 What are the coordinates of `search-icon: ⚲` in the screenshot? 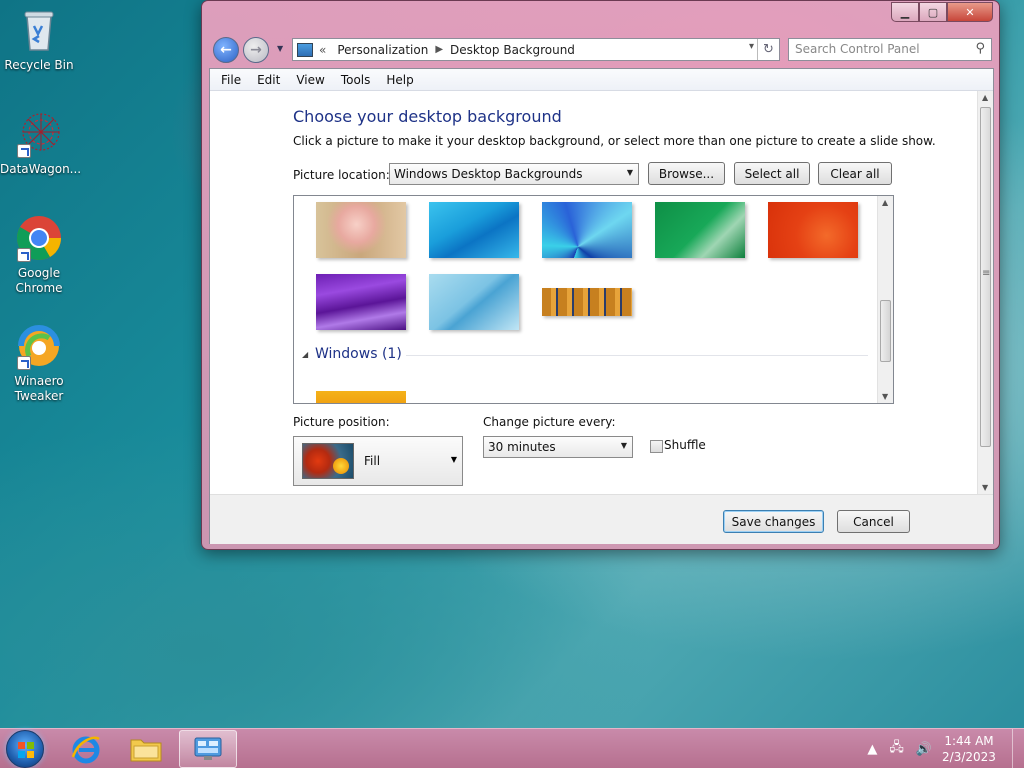 It's located at (980, 48).